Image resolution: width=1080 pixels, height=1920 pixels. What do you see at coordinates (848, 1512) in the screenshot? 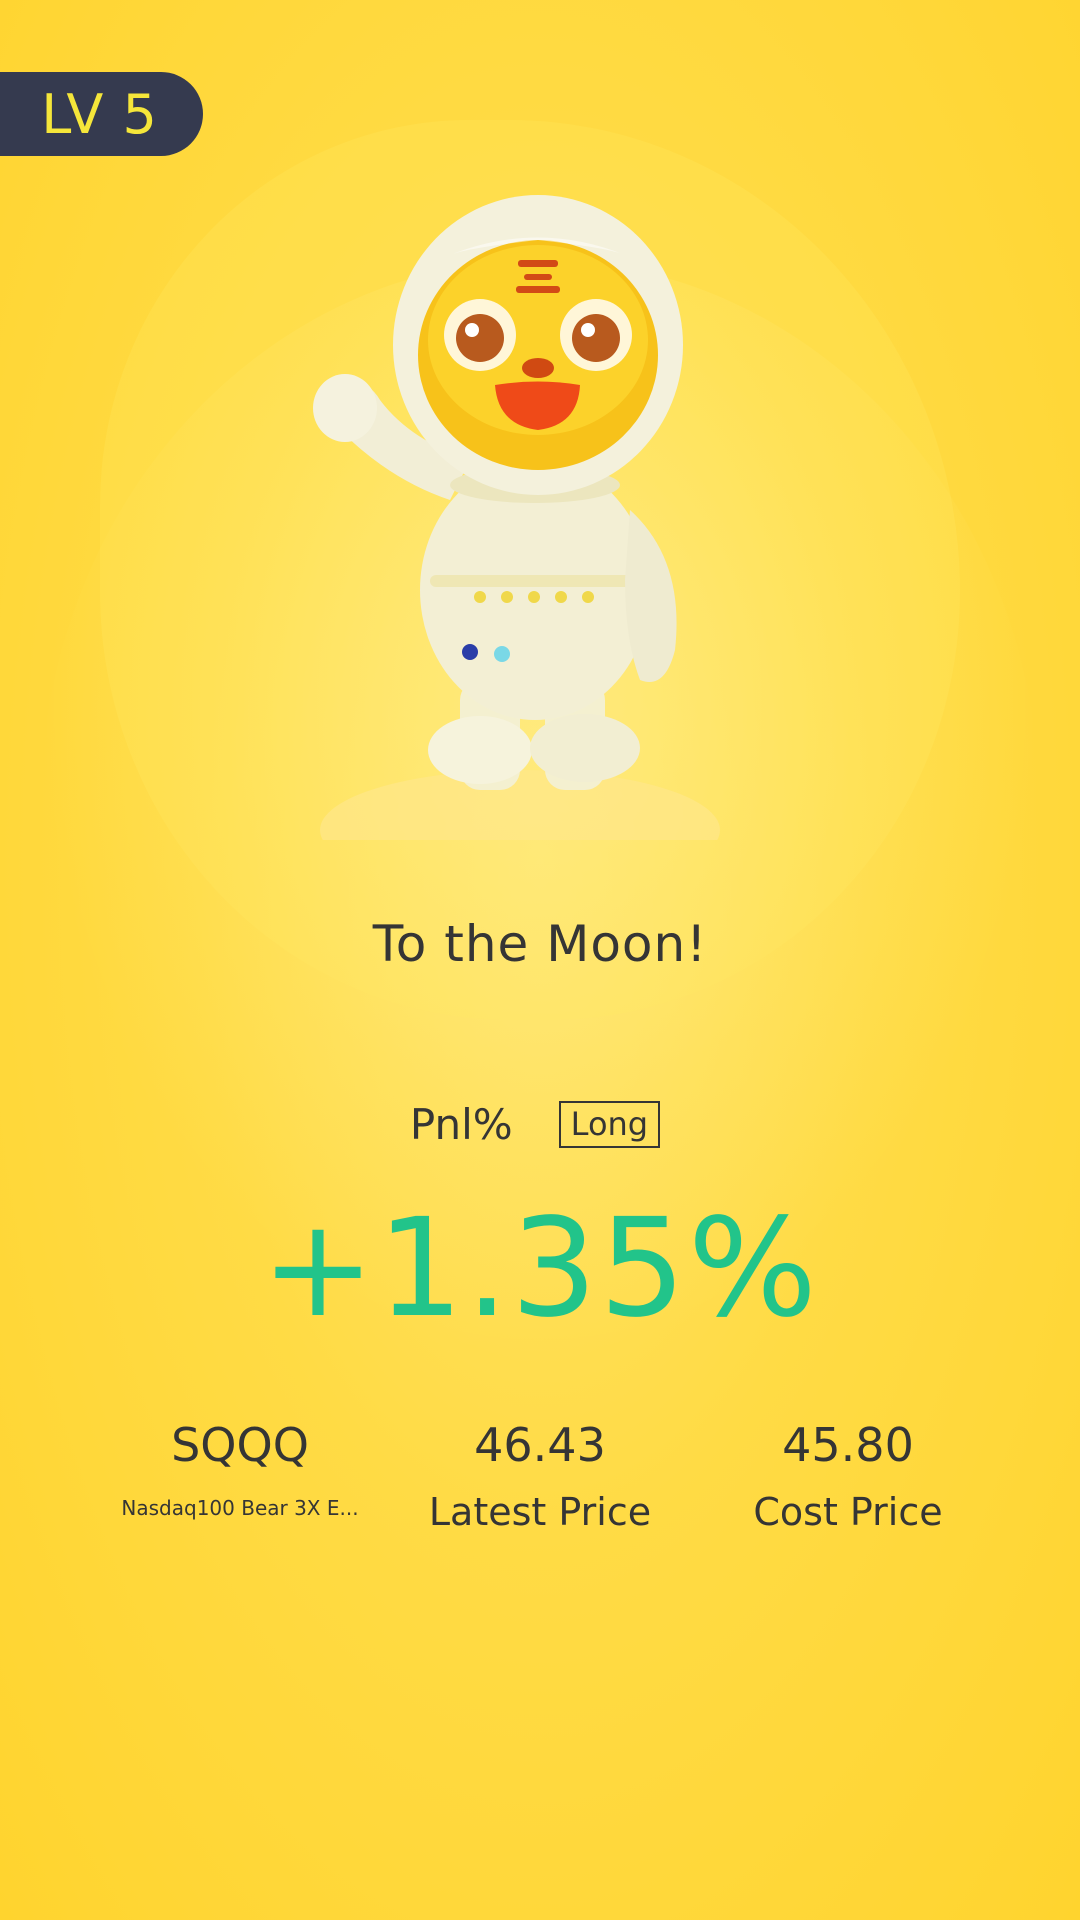
I see `cost-price-label: Cost Price` at bounding box center [848, 1512].